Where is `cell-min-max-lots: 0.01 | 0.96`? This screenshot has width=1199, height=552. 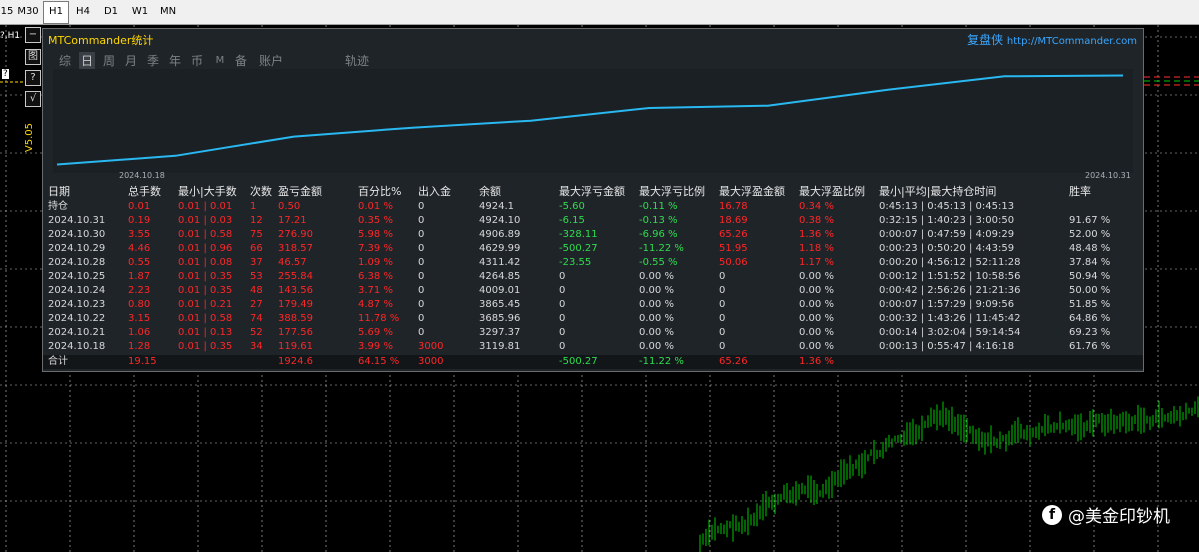 cell-min-max-lots: 0.01 | 0.96 is located at coordinates (205, 248).